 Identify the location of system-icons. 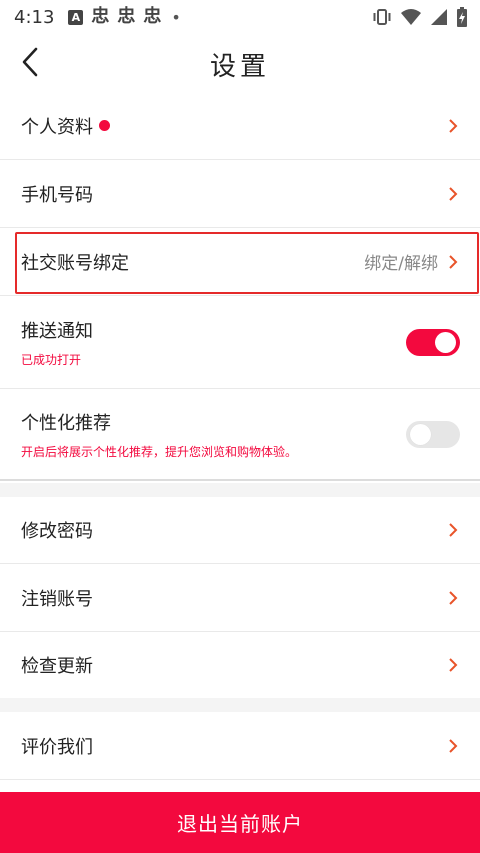
(420, 17).